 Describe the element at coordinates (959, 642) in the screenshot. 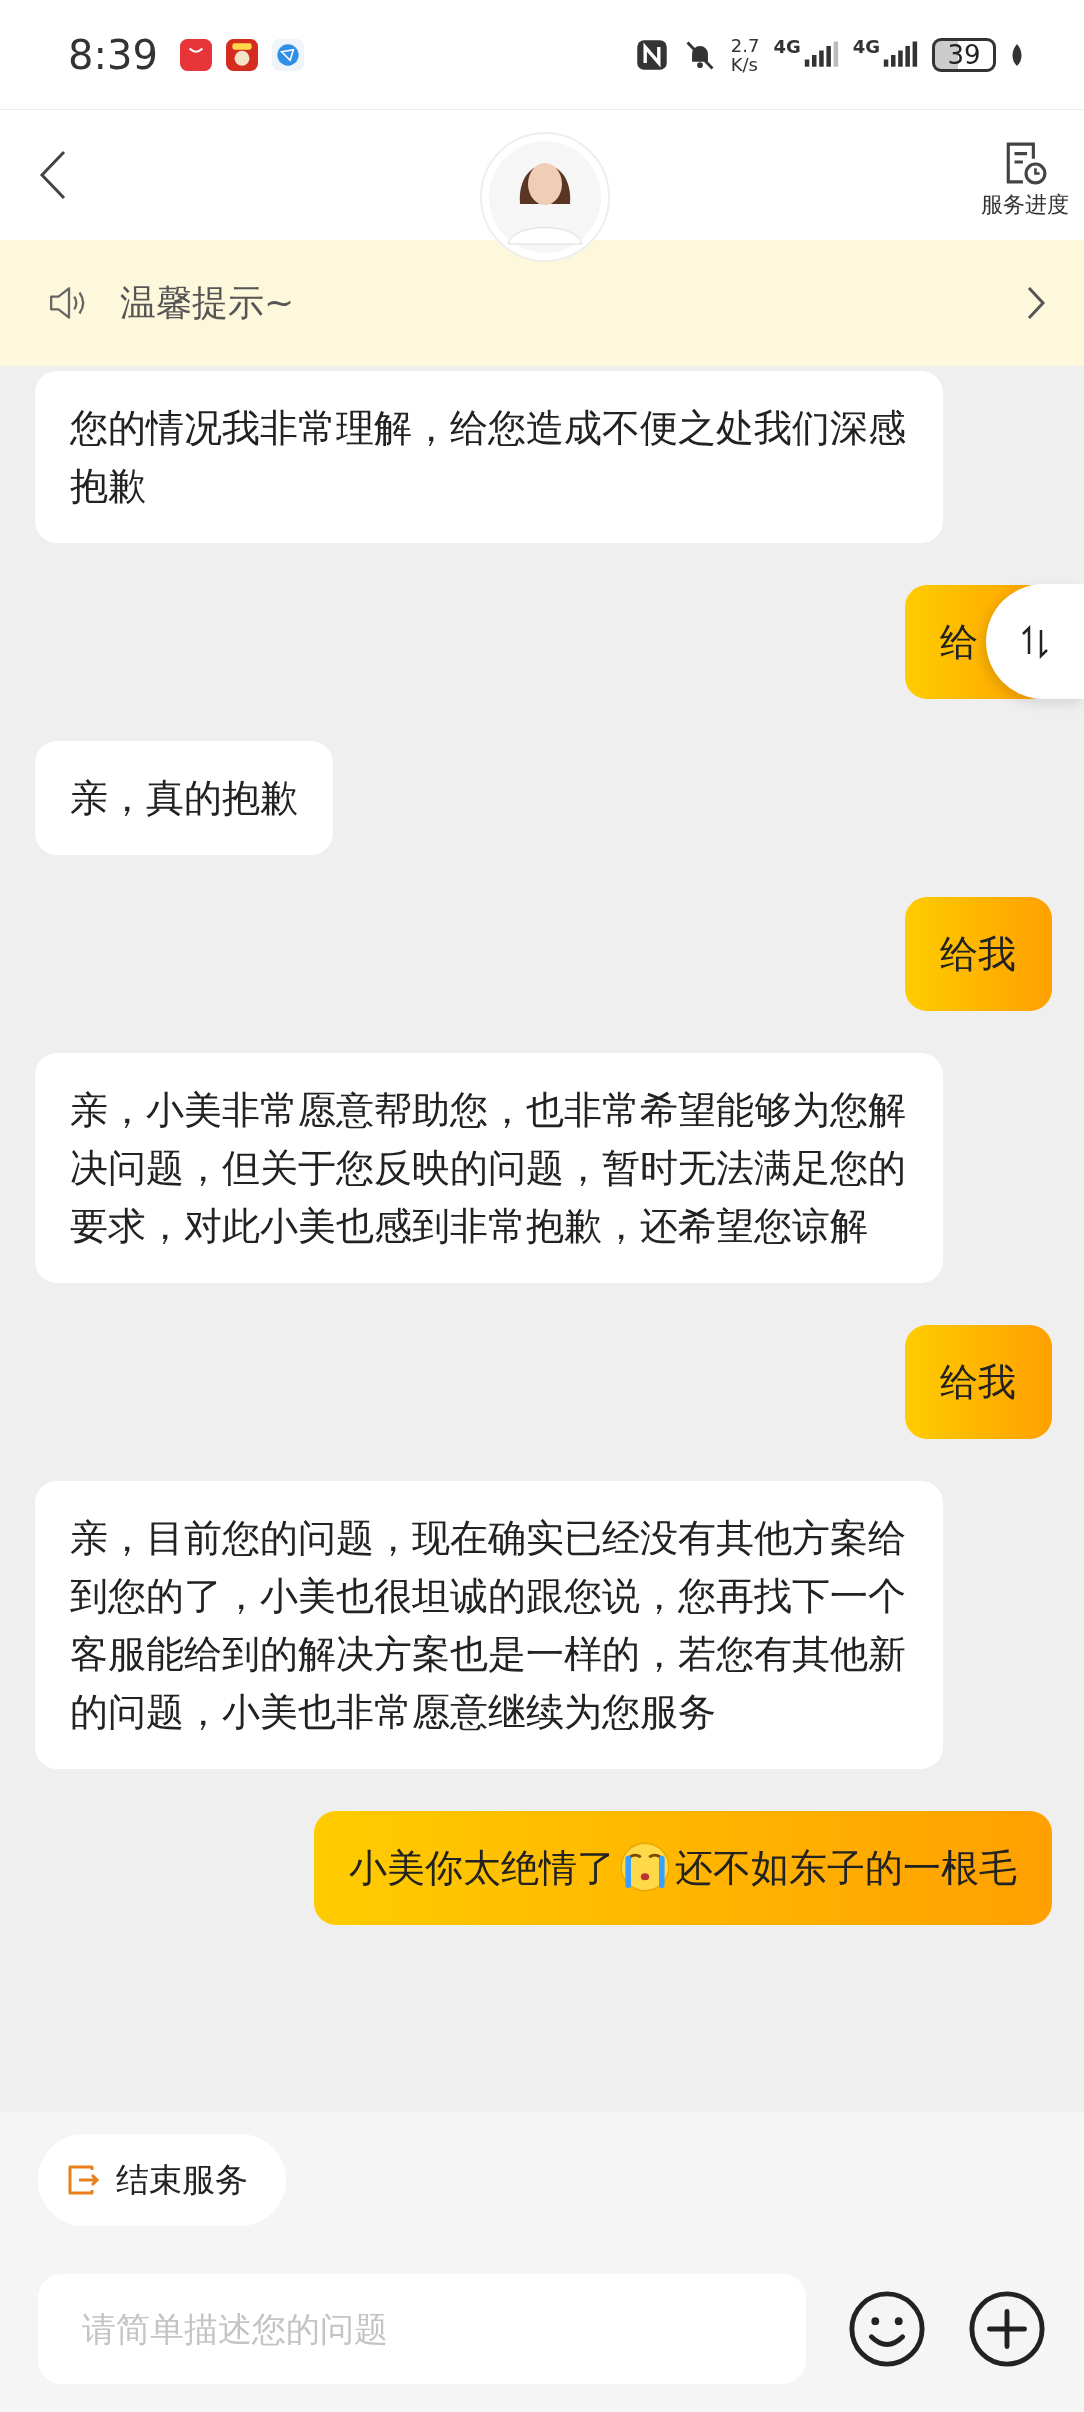

I see `message-text: 给` at that location.